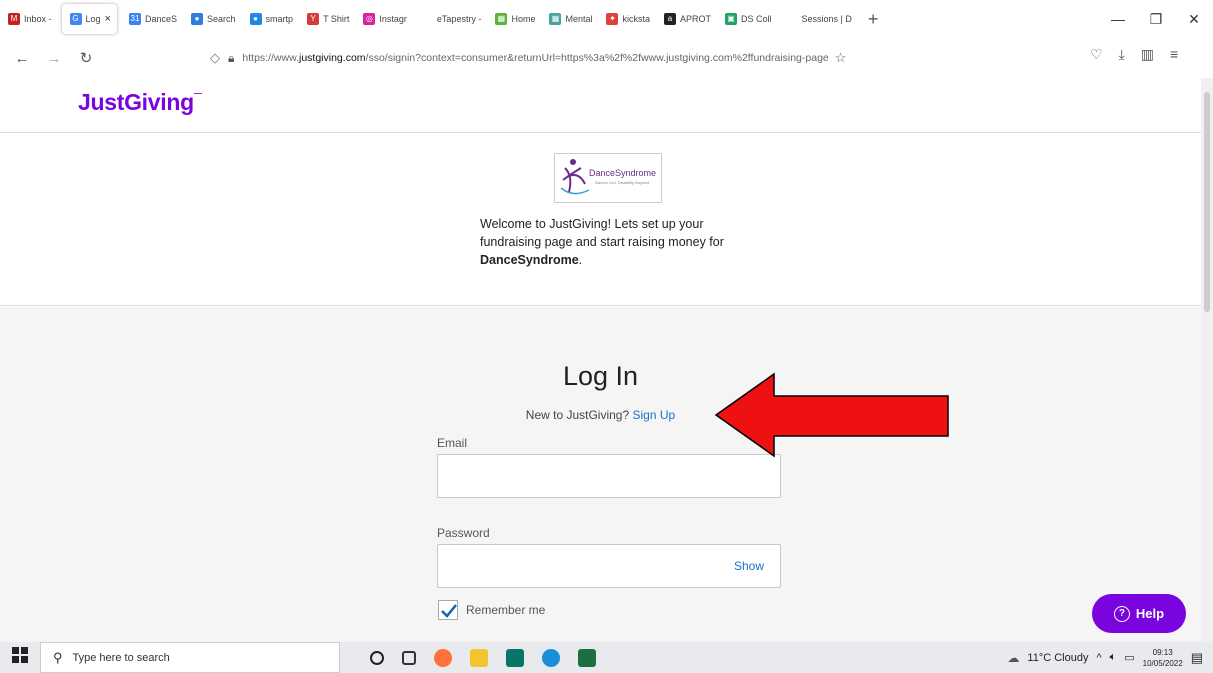 The height and width of the screenshot is (673, 1213). What do you see at coordinates (1194, 19) in the screenshot?
I see `close-window-icon: ✕` at bounding box center [1194, 19].